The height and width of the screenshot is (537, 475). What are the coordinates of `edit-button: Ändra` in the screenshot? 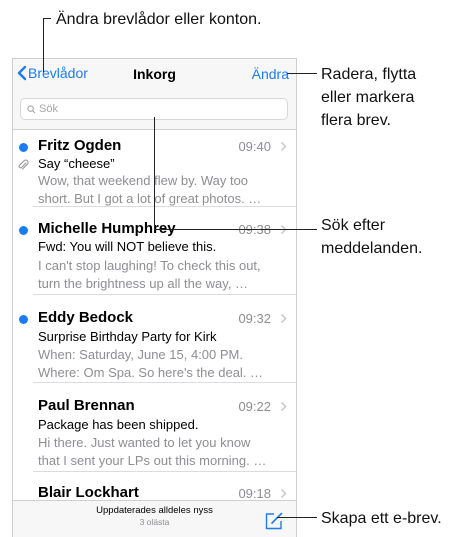 It's located at (270, 74).